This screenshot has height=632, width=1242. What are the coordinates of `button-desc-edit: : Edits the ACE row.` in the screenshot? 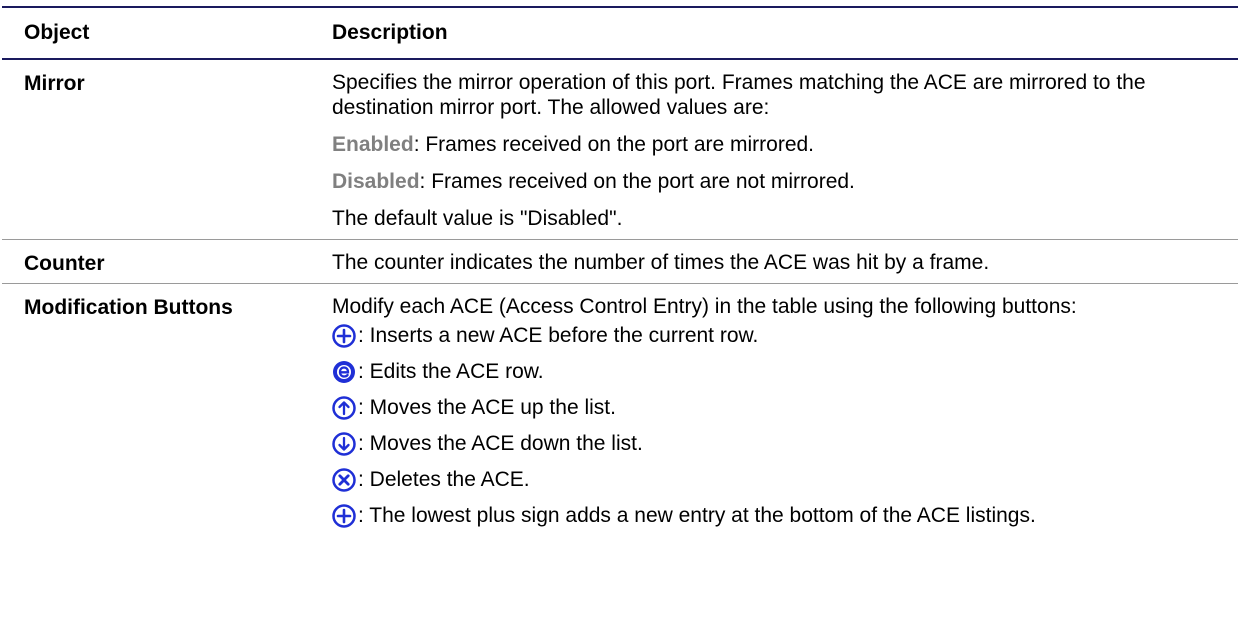 It's located at (782, 371).